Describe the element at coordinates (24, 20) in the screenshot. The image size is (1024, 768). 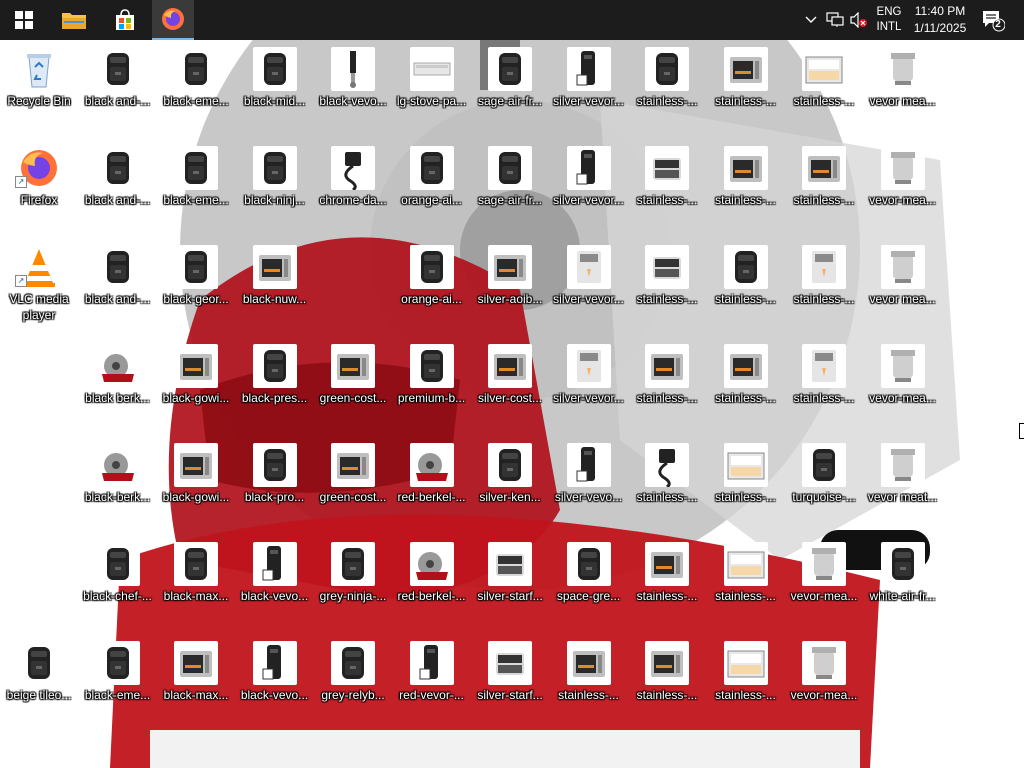
I see `start-button` at that location.